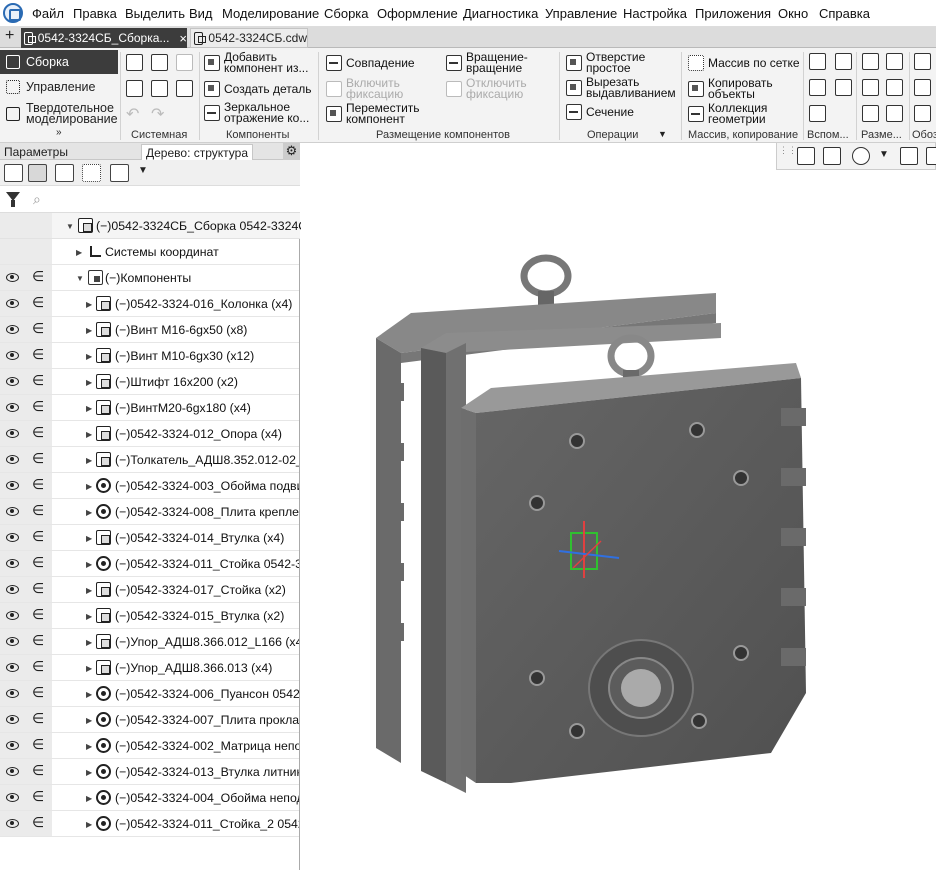  Describe the element at coordinates (149, 746) in the screenshot. I see `tree-row-component: ∈ ▶ (−)0542-3324-002_Матрица непод` at that location.